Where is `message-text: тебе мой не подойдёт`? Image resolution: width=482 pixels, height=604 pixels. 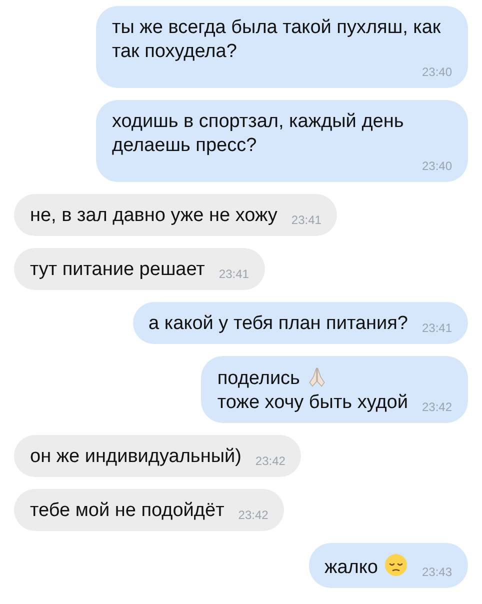 message-text: тебе мой не подойдёт is located at coordinates (127, 510).